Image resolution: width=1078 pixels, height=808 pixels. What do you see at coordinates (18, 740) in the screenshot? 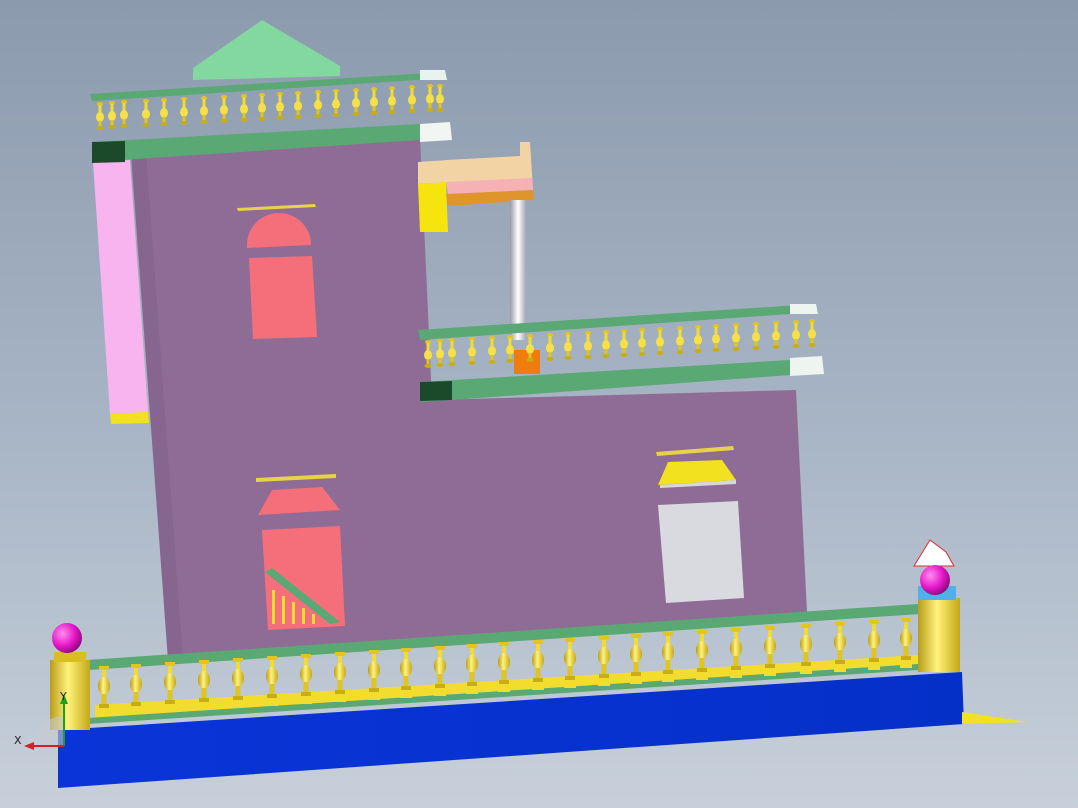
I see `x-axis-label: X` at bounding box center [18, 740].